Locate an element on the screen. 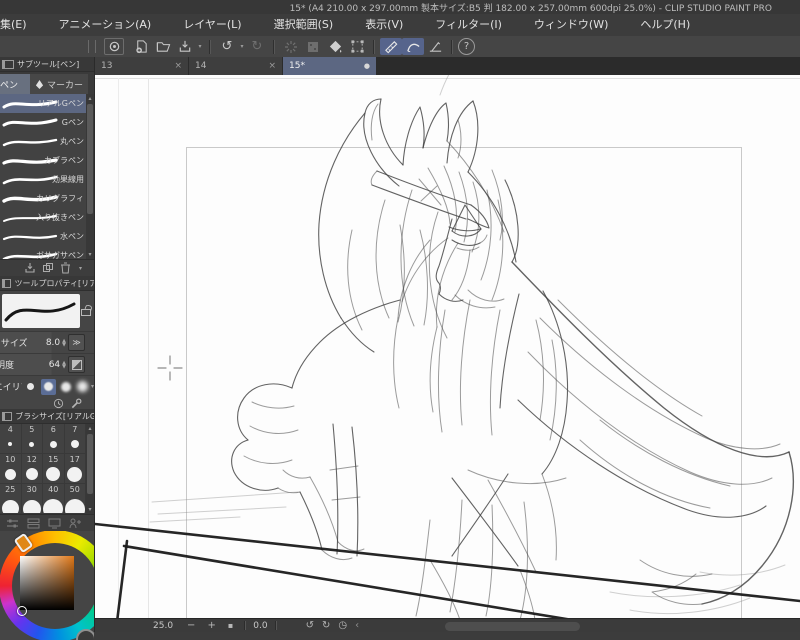  document-tab-15-active: 15* ● is located at coordinates (329, 66).